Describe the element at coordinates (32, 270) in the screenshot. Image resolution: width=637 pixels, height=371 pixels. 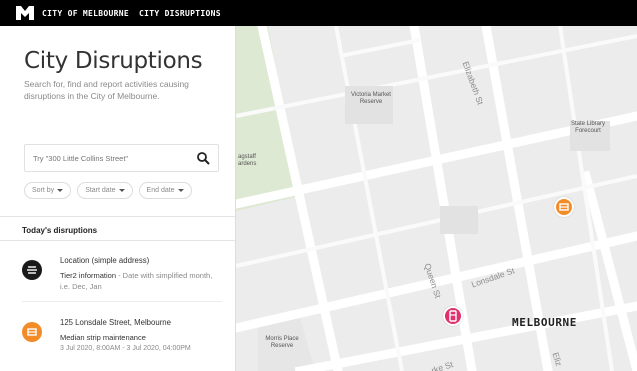
I see `location-list-icon` at that location.